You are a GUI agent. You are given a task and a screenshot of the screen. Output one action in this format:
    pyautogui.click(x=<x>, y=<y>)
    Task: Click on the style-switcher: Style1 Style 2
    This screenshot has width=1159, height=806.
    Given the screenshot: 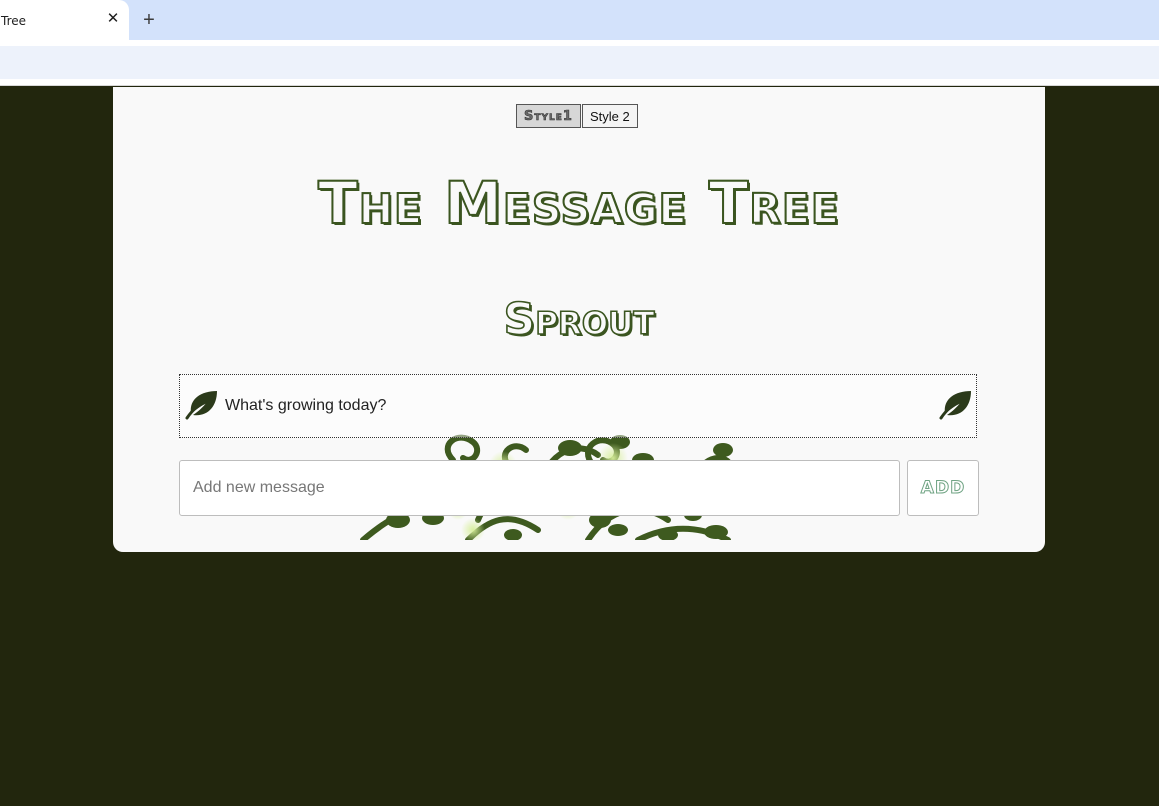 What is the action you would take?
    pyautogui.click(x=577, y=116)
    